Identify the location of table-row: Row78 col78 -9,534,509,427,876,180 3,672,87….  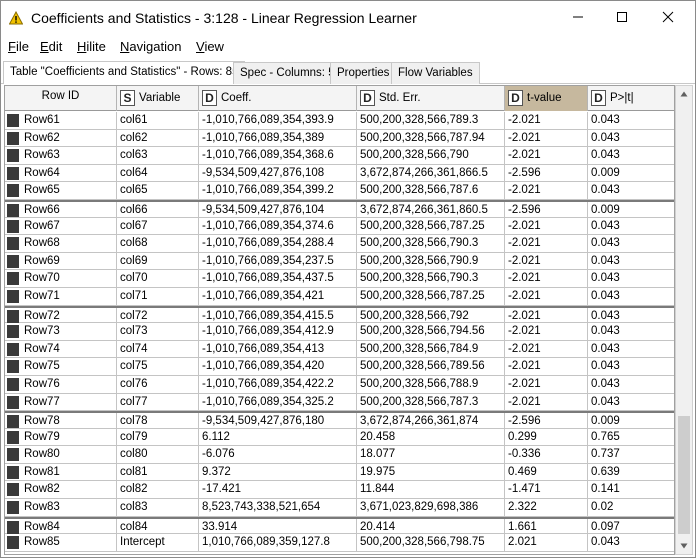
(339, 421).